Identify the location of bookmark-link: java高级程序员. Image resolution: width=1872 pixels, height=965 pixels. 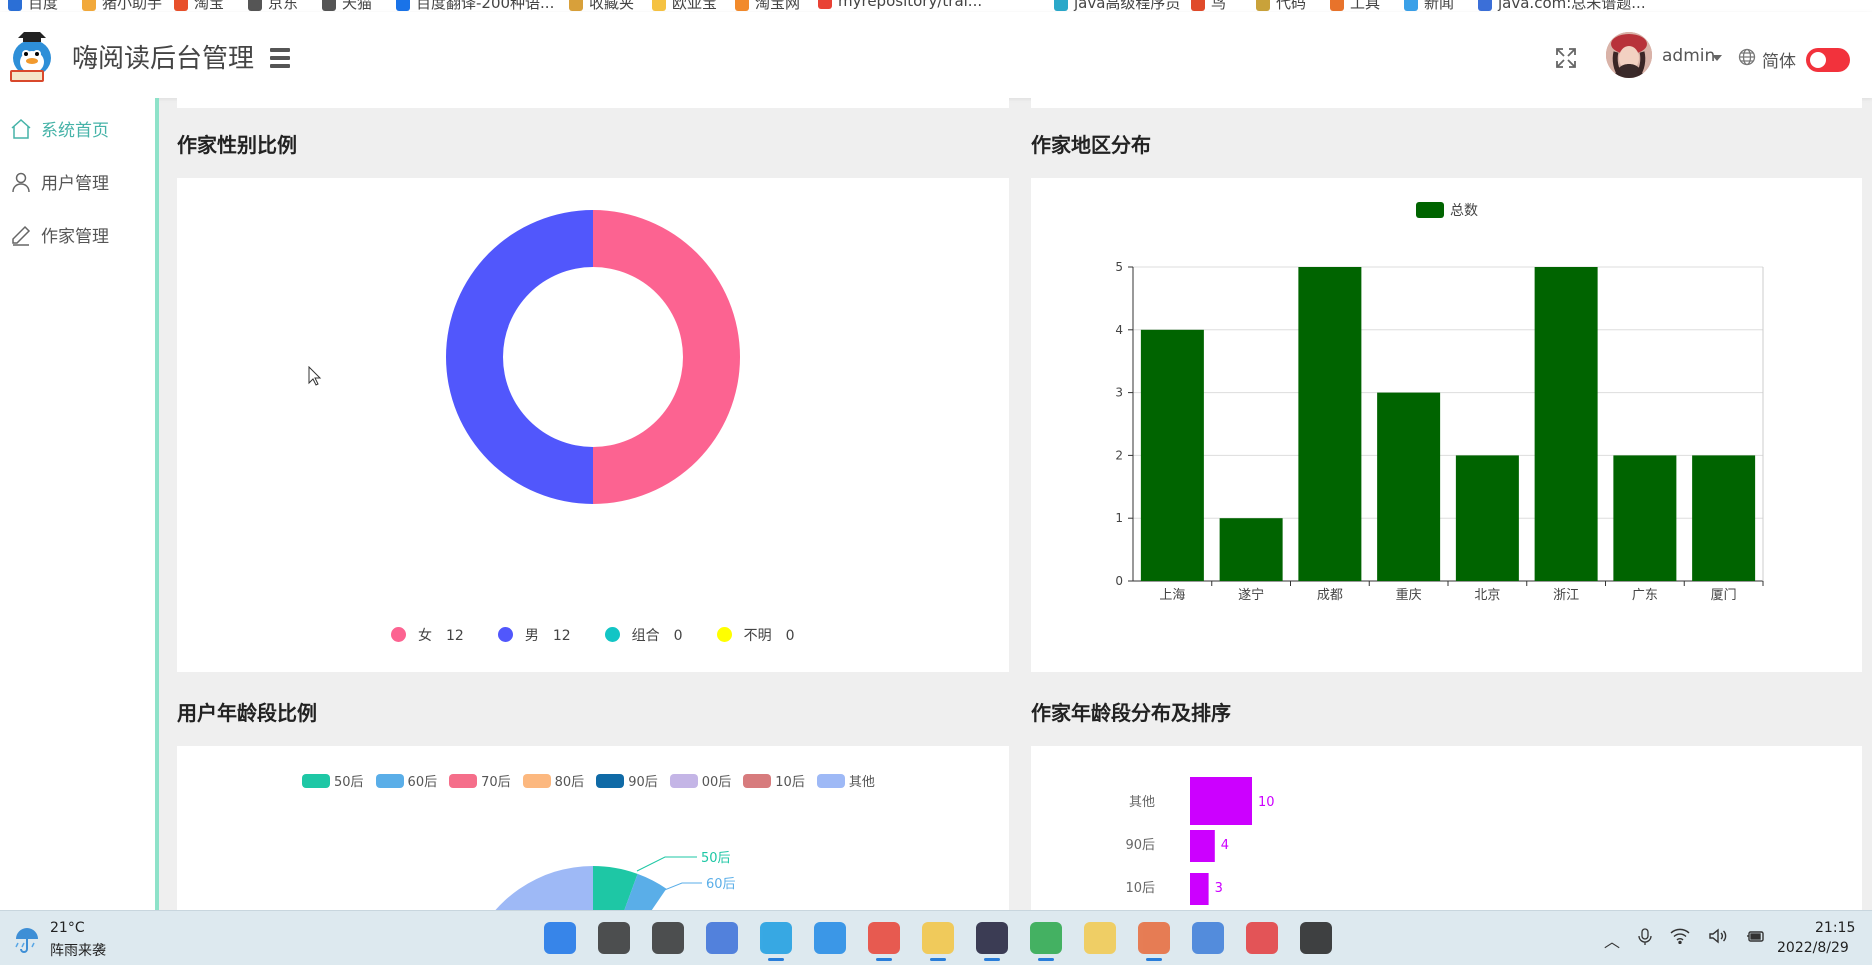
(1117, 6).